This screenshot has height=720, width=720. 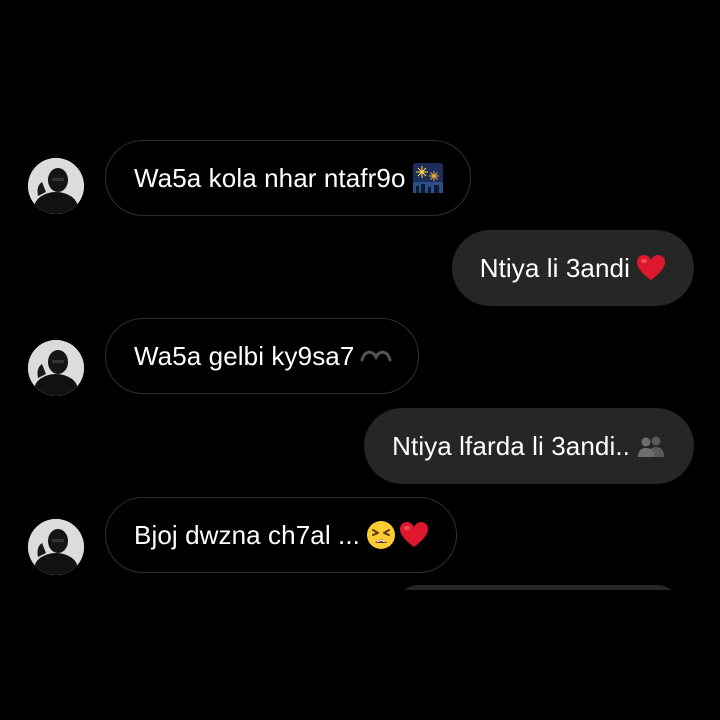 I want to click on message-bubble-outgoing: Ntiya li 3andi, so click(x=572, y=268).